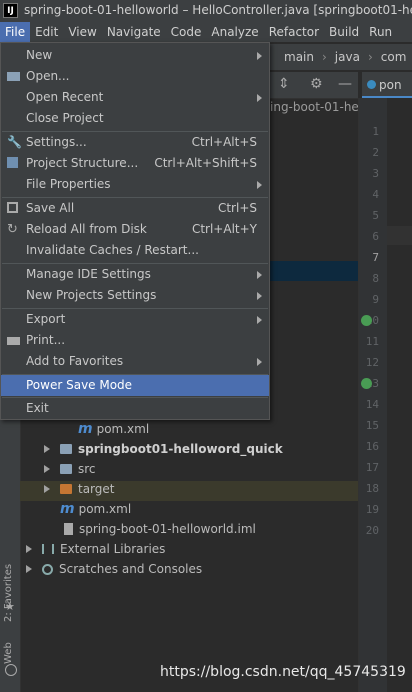 The image size is (412, 692). I want to click on menu-run: Run, so click(380, 32).